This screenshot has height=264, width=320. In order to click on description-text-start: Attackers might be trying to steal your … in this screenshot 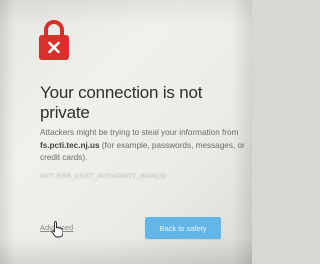, I will do `click(139, 132)`.